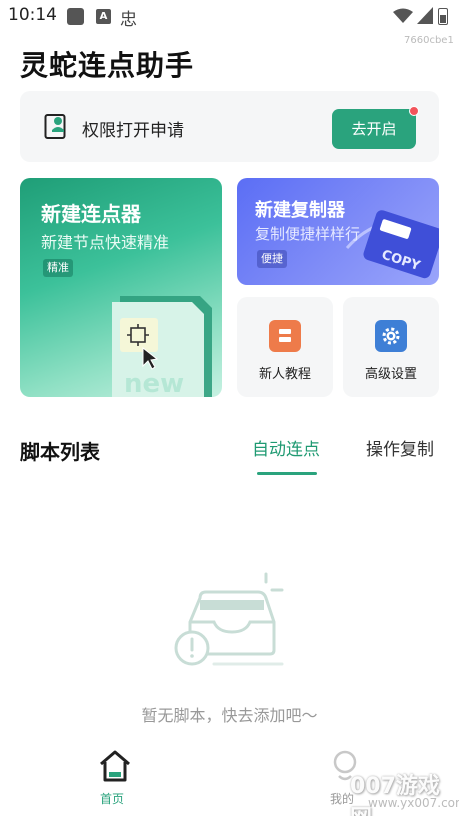 Image resolution: width=459 pixels, height=816 pixels. Describe the element at coordinates (374, 129) in the screenshot. I see `enable-permission-button: 去开启` at that location.